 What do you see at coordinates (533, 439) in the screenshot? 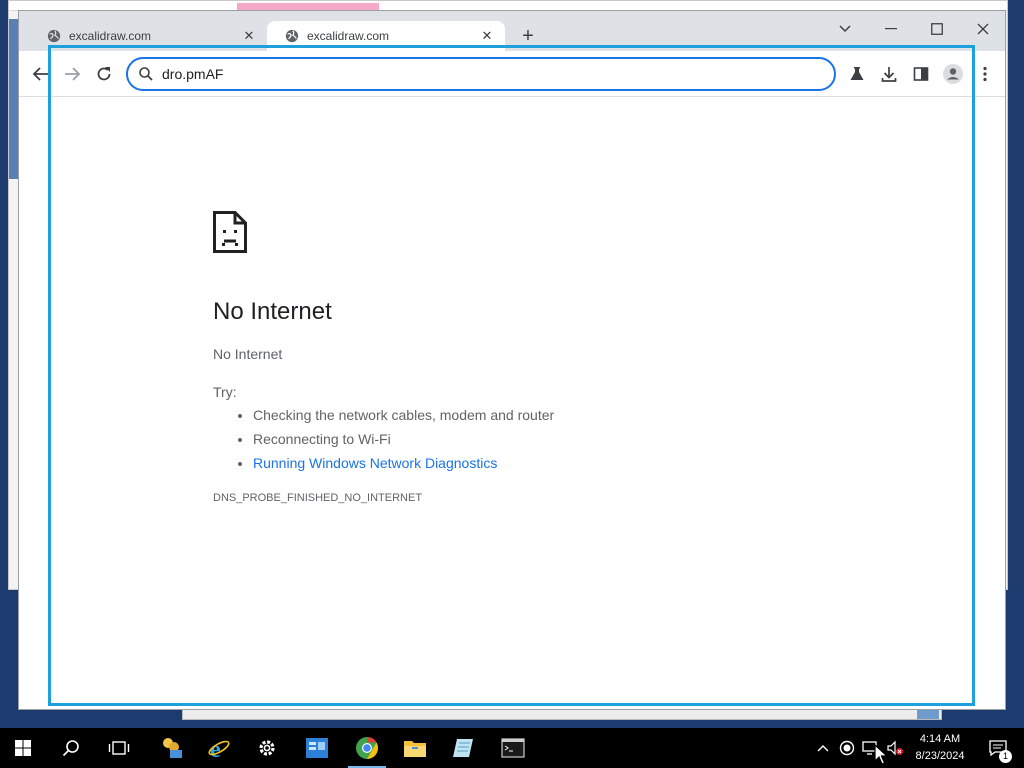
I see `suggestion-item: Reconnecting to Wi-Fi` at bounding box center [533, 439].